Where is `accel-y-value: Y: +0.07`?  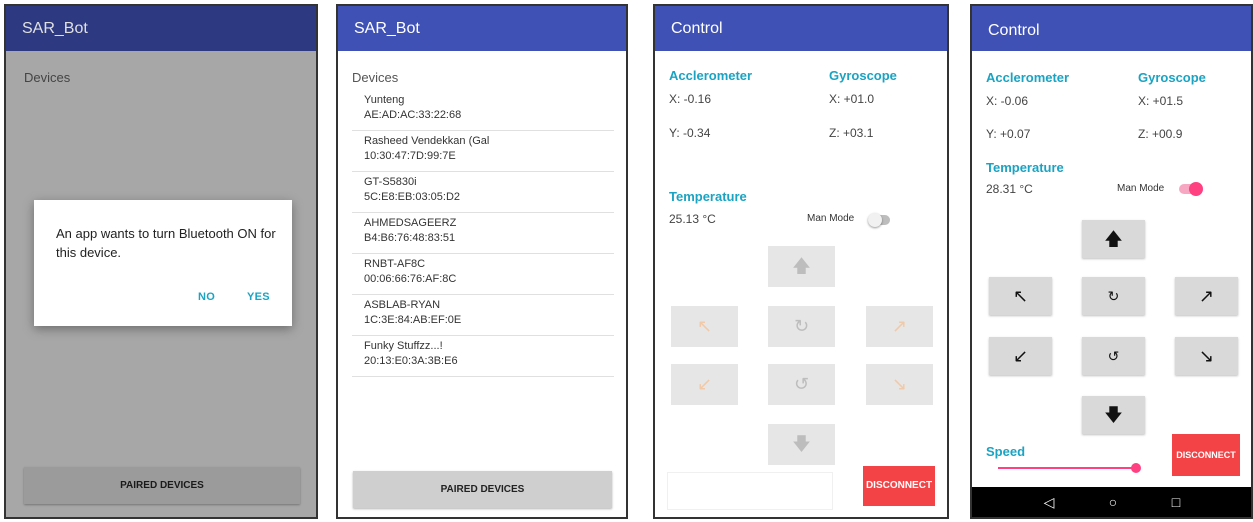 accel-y-value: Y: +0.07 is located at coordinates (1008, 134).